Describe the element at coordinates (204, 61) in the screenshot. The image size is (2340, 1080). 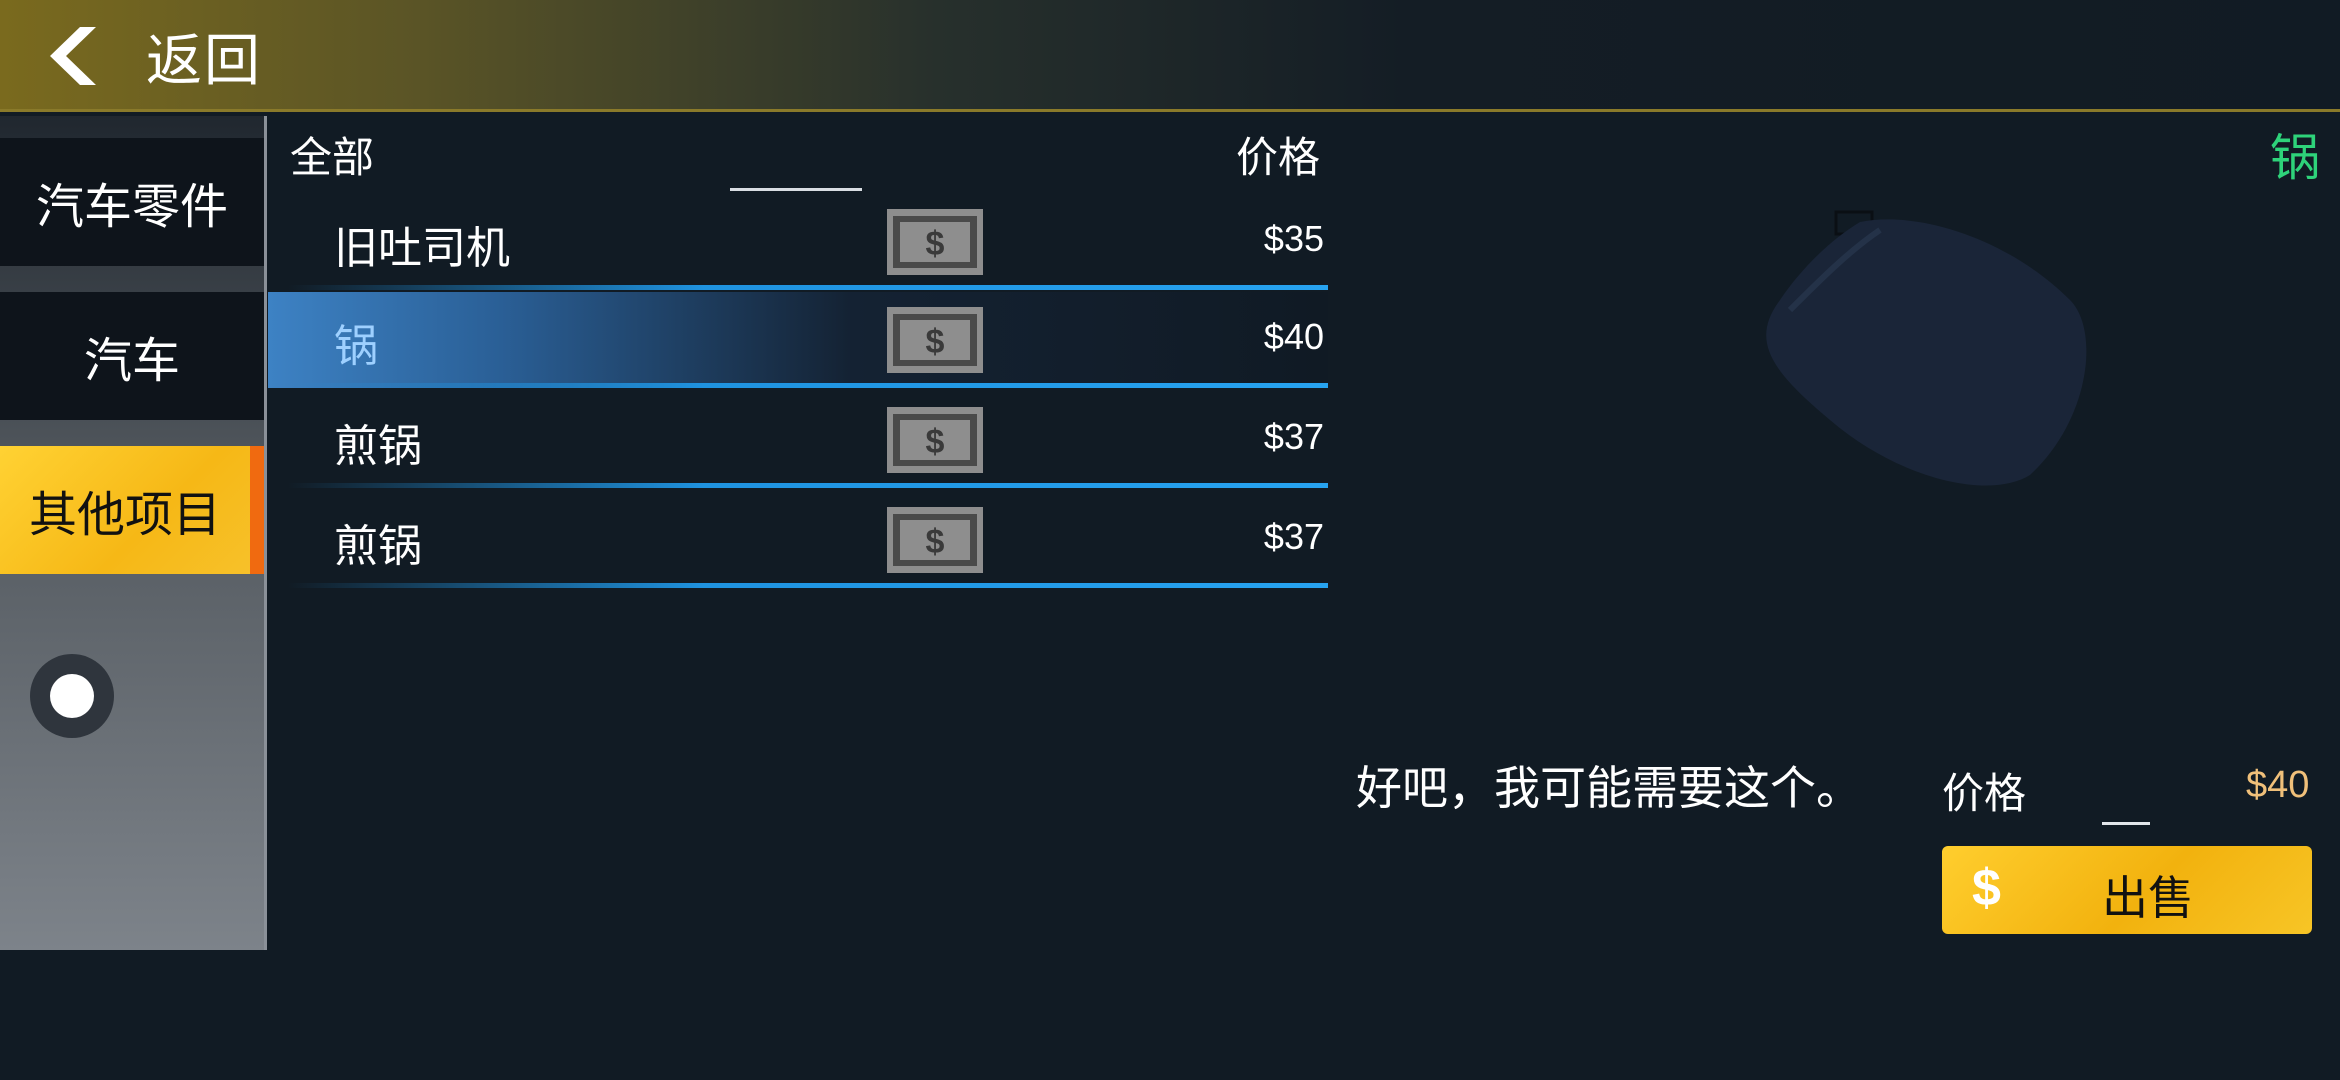
I see `back-label: 返回` at that location.